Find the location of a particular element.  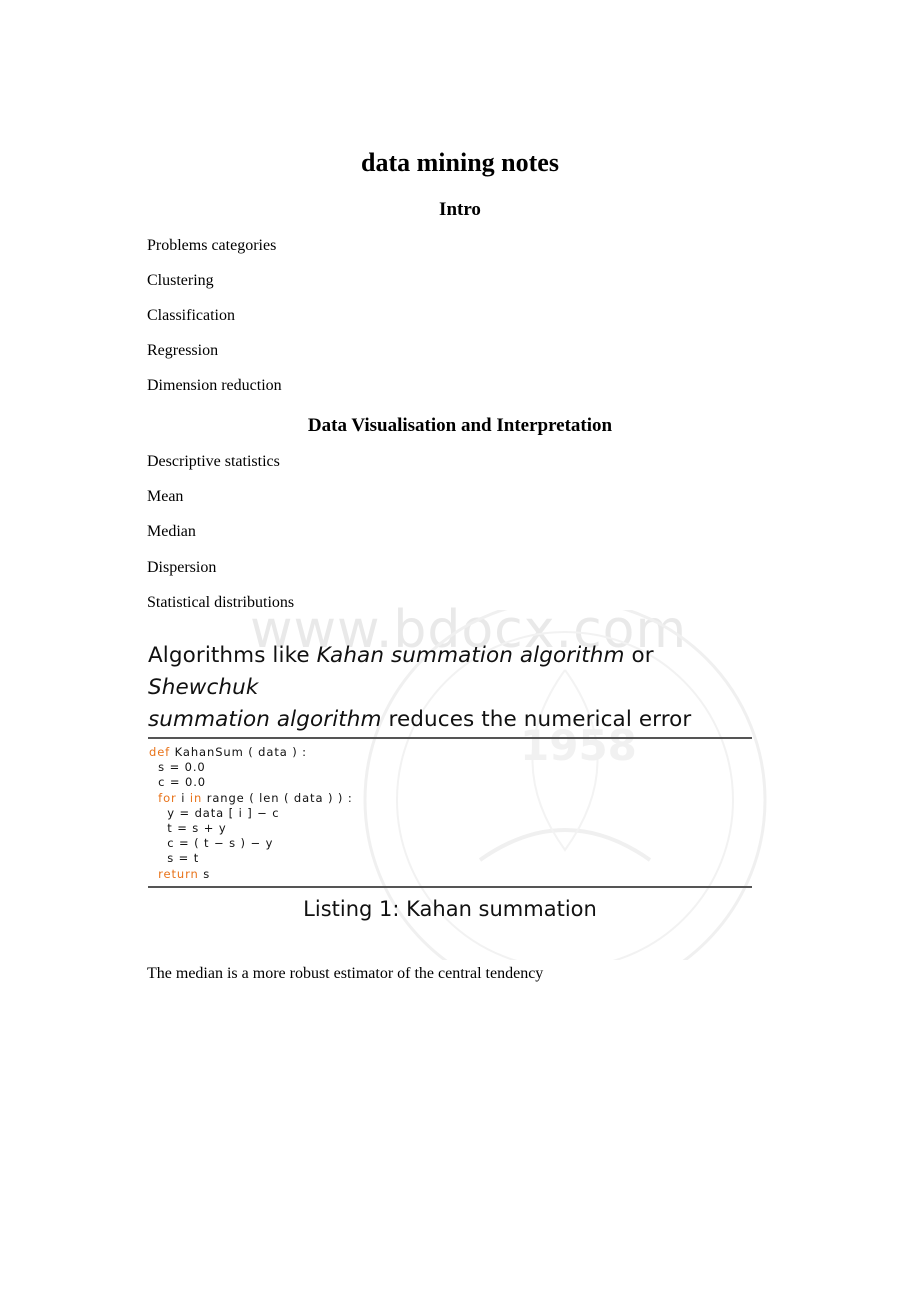

list-item: Mean is located at coordinates (165, 496).